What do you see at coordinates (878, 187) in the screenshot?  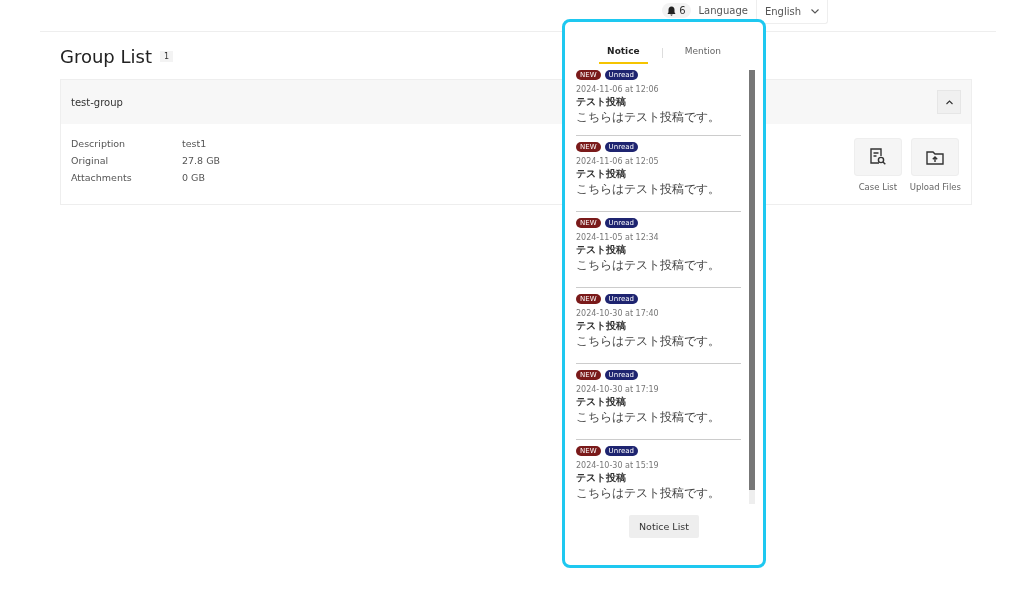 I see `action-label: Case List` at bounding box center [878, 187].